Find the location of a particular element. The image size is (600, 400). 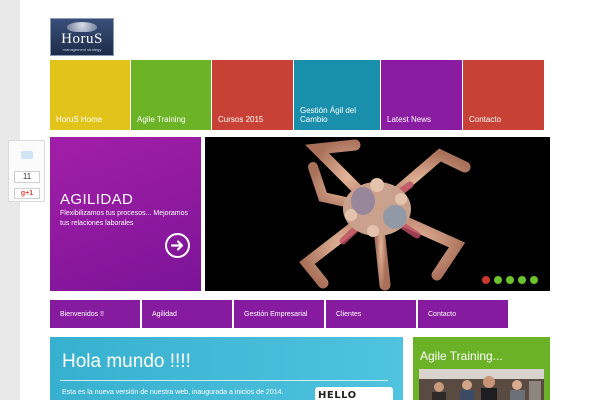

tile-label: Agile Training is located at coordinates (161, 119).